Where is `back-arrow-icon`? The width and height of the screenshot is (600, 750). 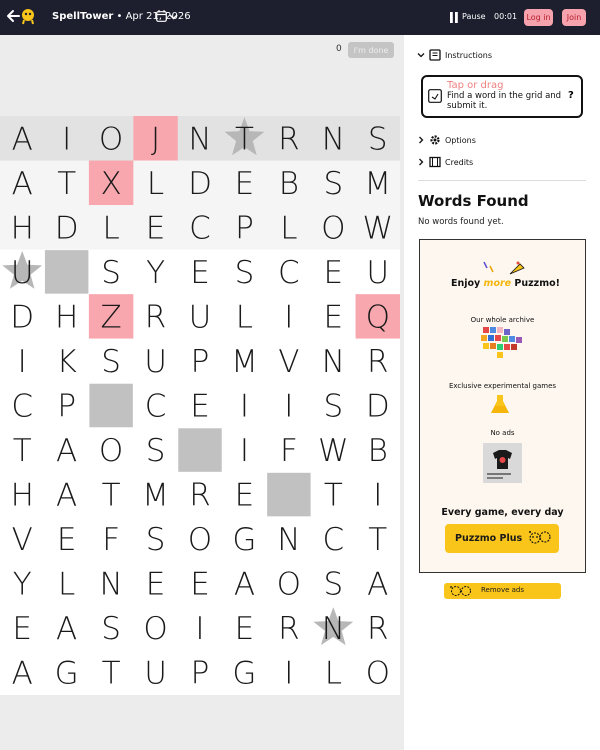
back-arrow-icon is located at coordinates (13, 16).